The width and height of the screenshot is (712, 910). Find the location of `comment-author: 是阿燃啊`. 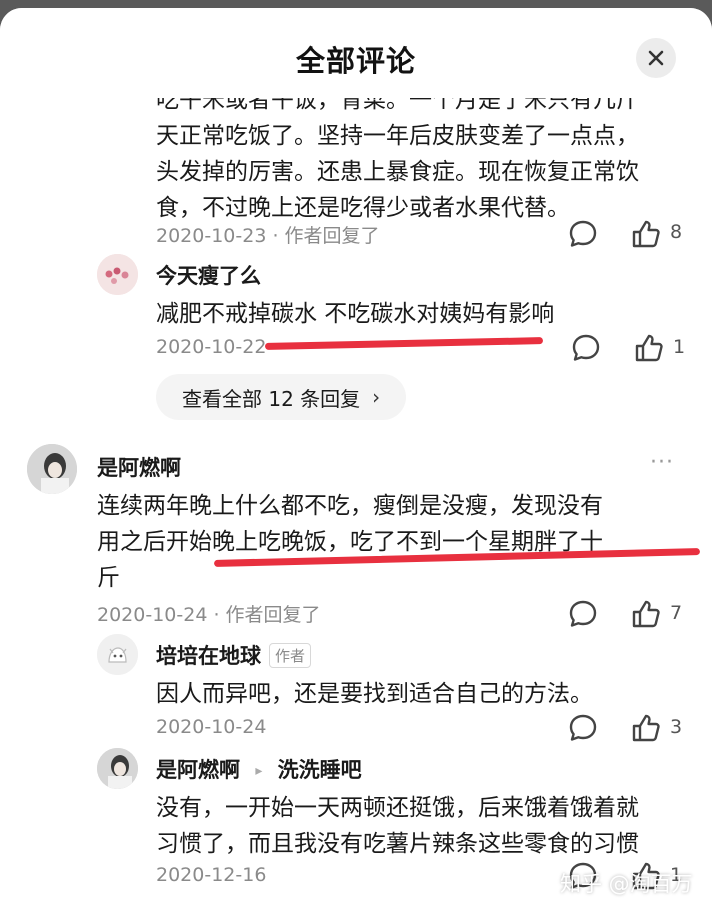

comment-author: 是阿燃啊 is located at coordinates (139, 467).